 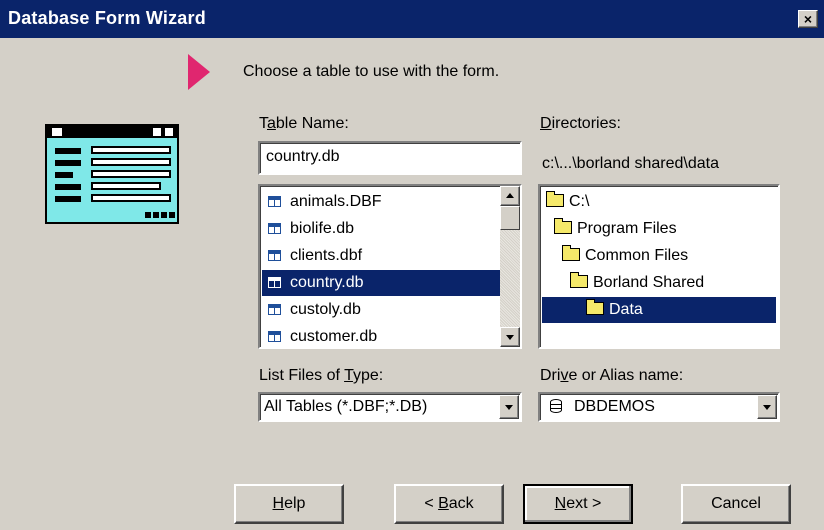 What do you see at coordinates (412, 19) in the screenshot?
I see `title-bar: Database Form Wizard ×` at bounding box center [412, 19].